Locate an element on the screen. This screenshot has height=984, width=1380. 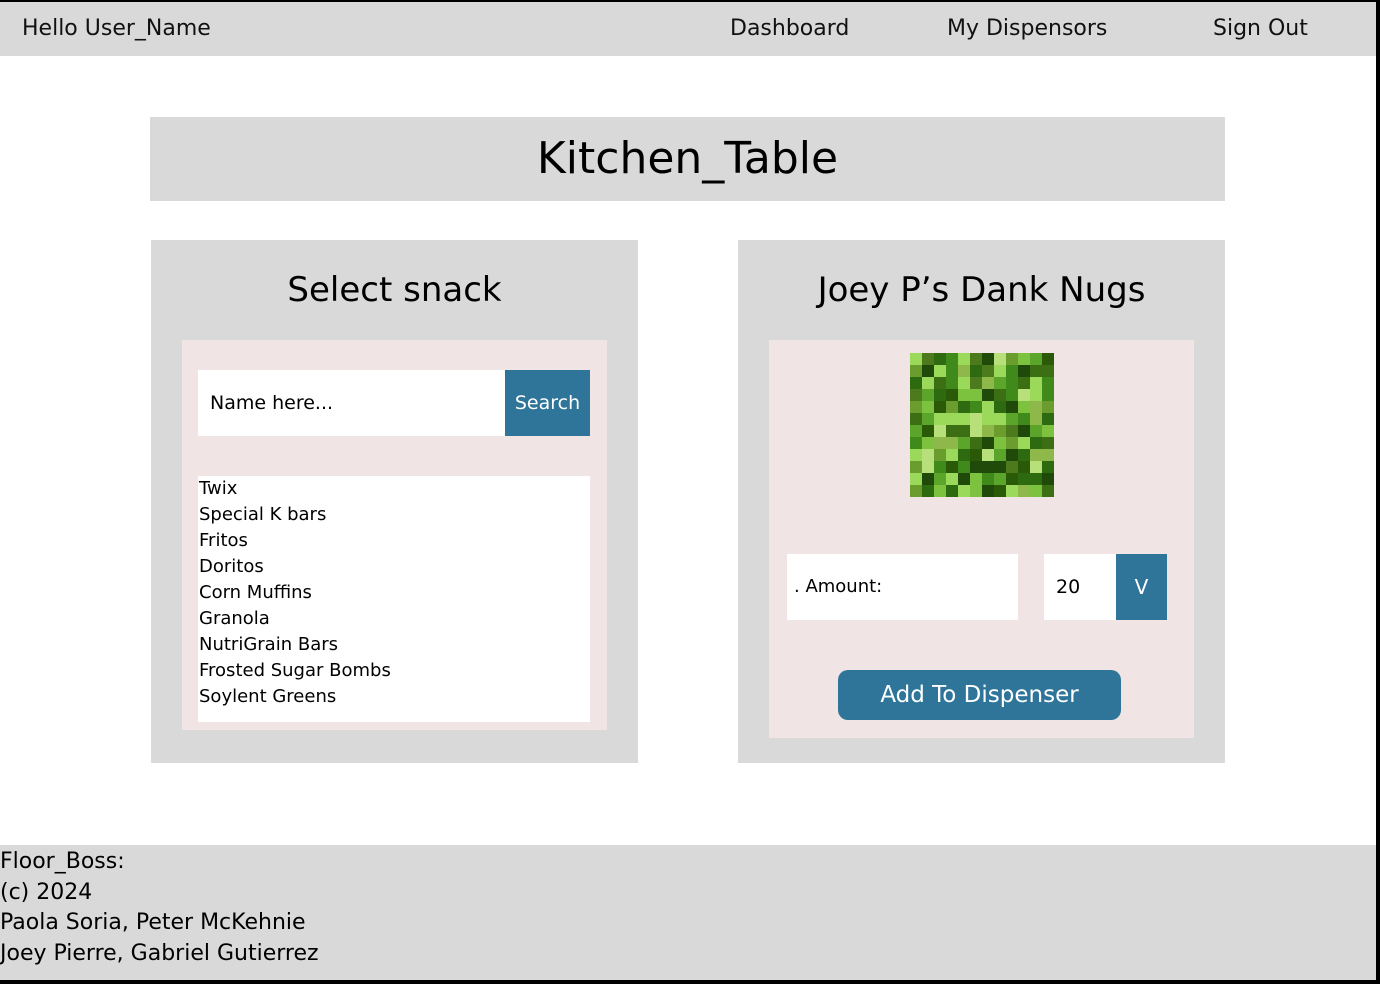
snack-list-item: Doritos is located at coordinates (394, 567).